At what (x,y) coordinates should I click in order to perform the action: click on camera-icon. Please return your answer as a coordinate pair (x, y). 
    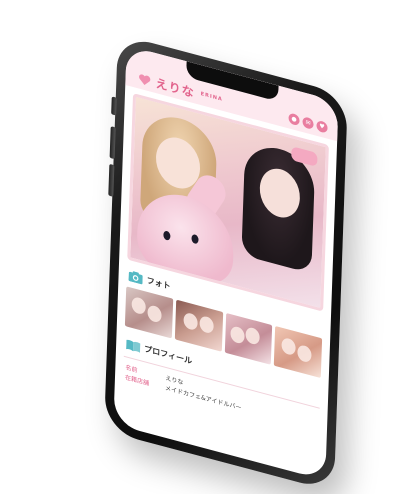
    Looking at the image, I should click on (135, 277).